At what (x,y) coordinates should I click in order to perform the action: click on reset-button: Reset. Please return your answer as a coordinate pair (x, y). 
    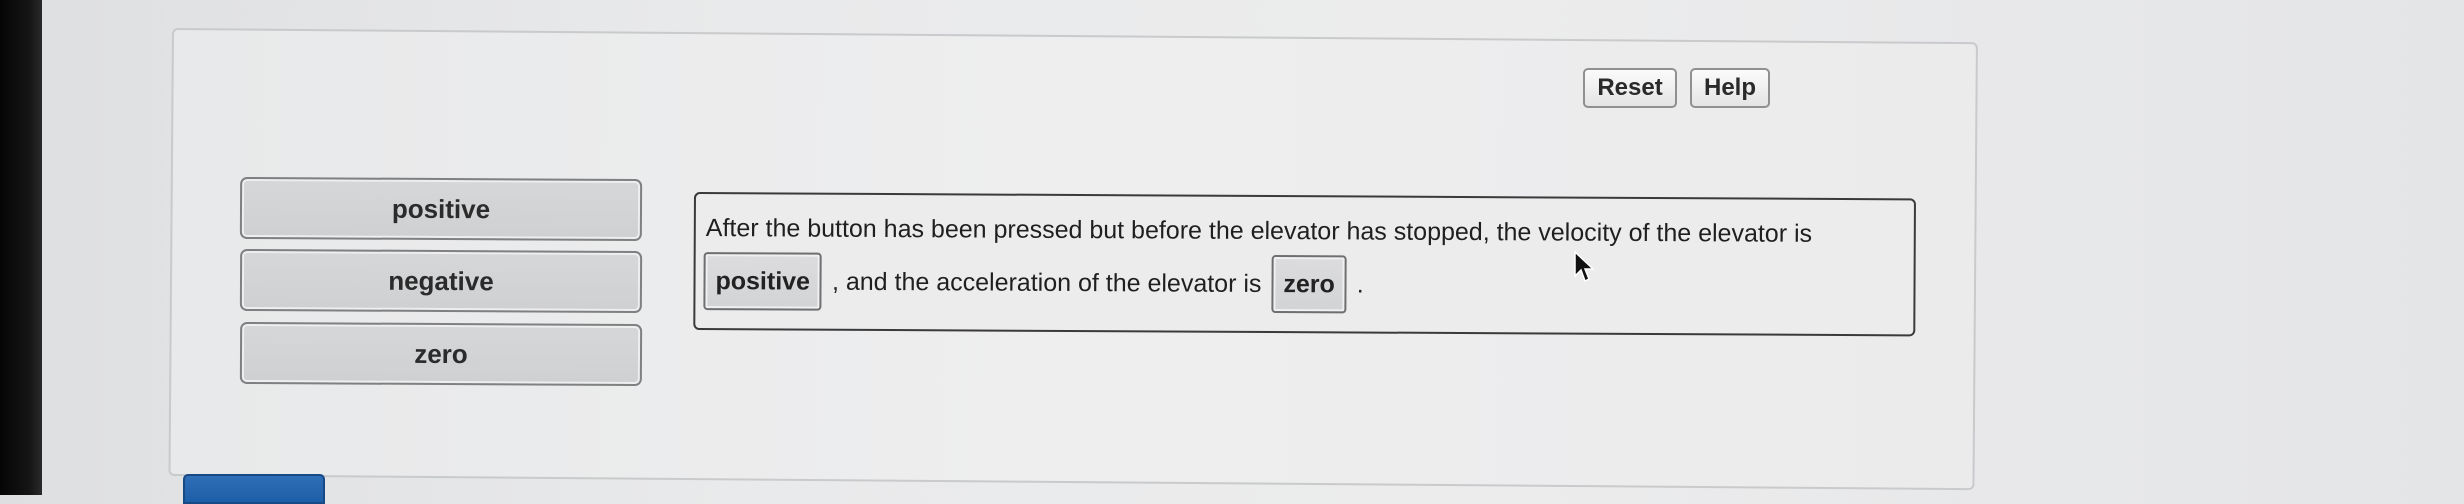
    Looking at the image, I should click on (1630, 88).